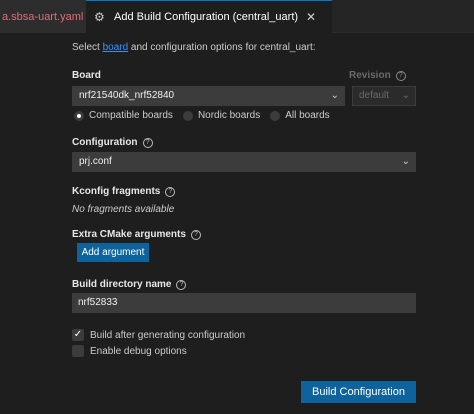  Describe the element at coordinates (116, 47) in the screenshot. I see `board-link: board` at that location.